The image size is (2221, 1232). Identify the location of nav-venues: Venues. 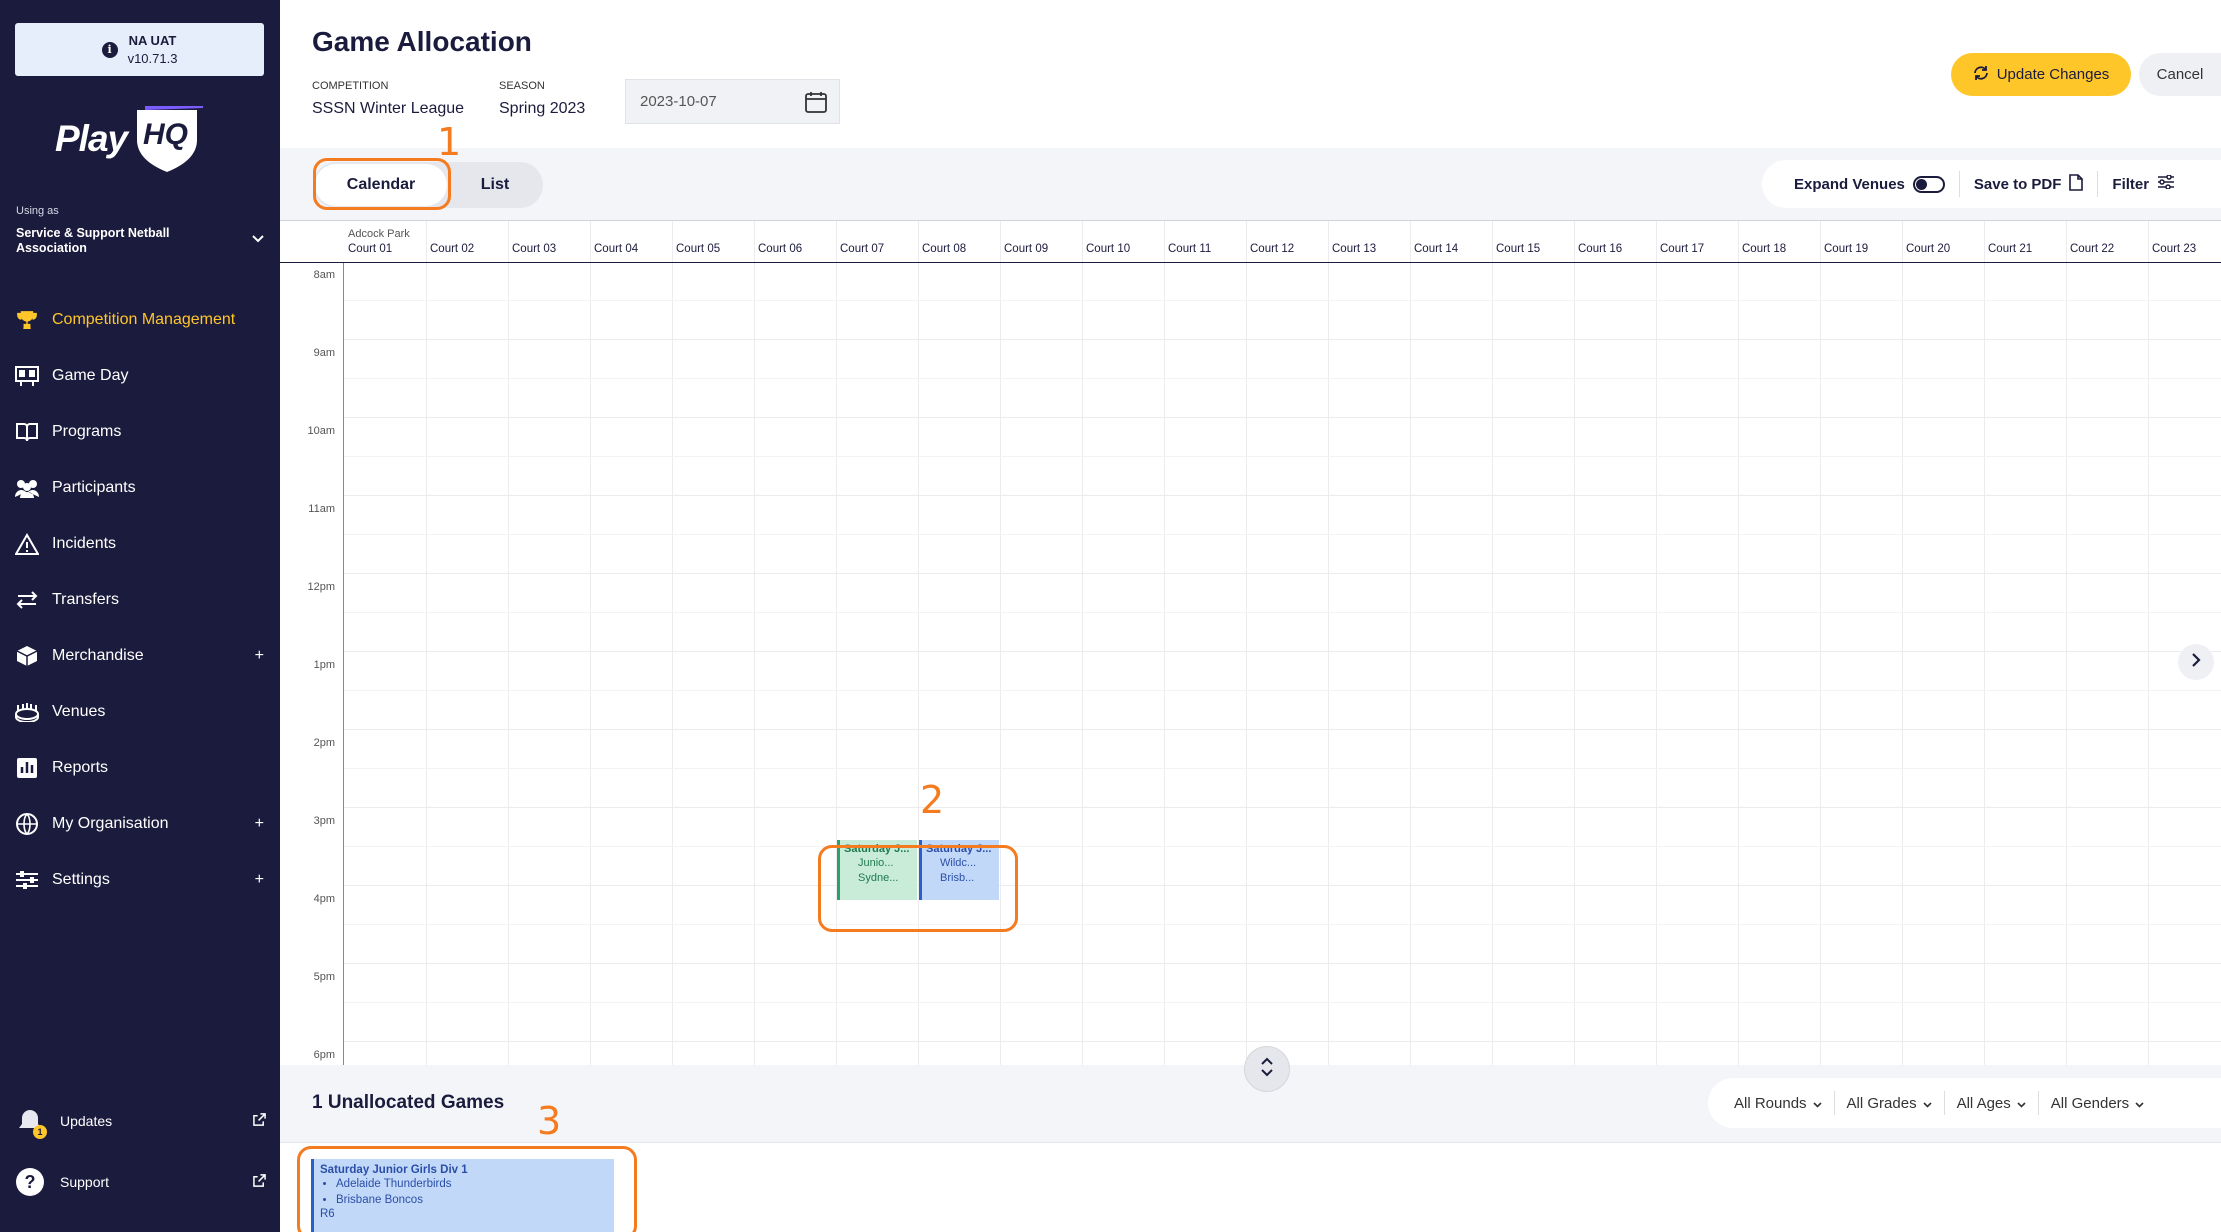
(140, 712).